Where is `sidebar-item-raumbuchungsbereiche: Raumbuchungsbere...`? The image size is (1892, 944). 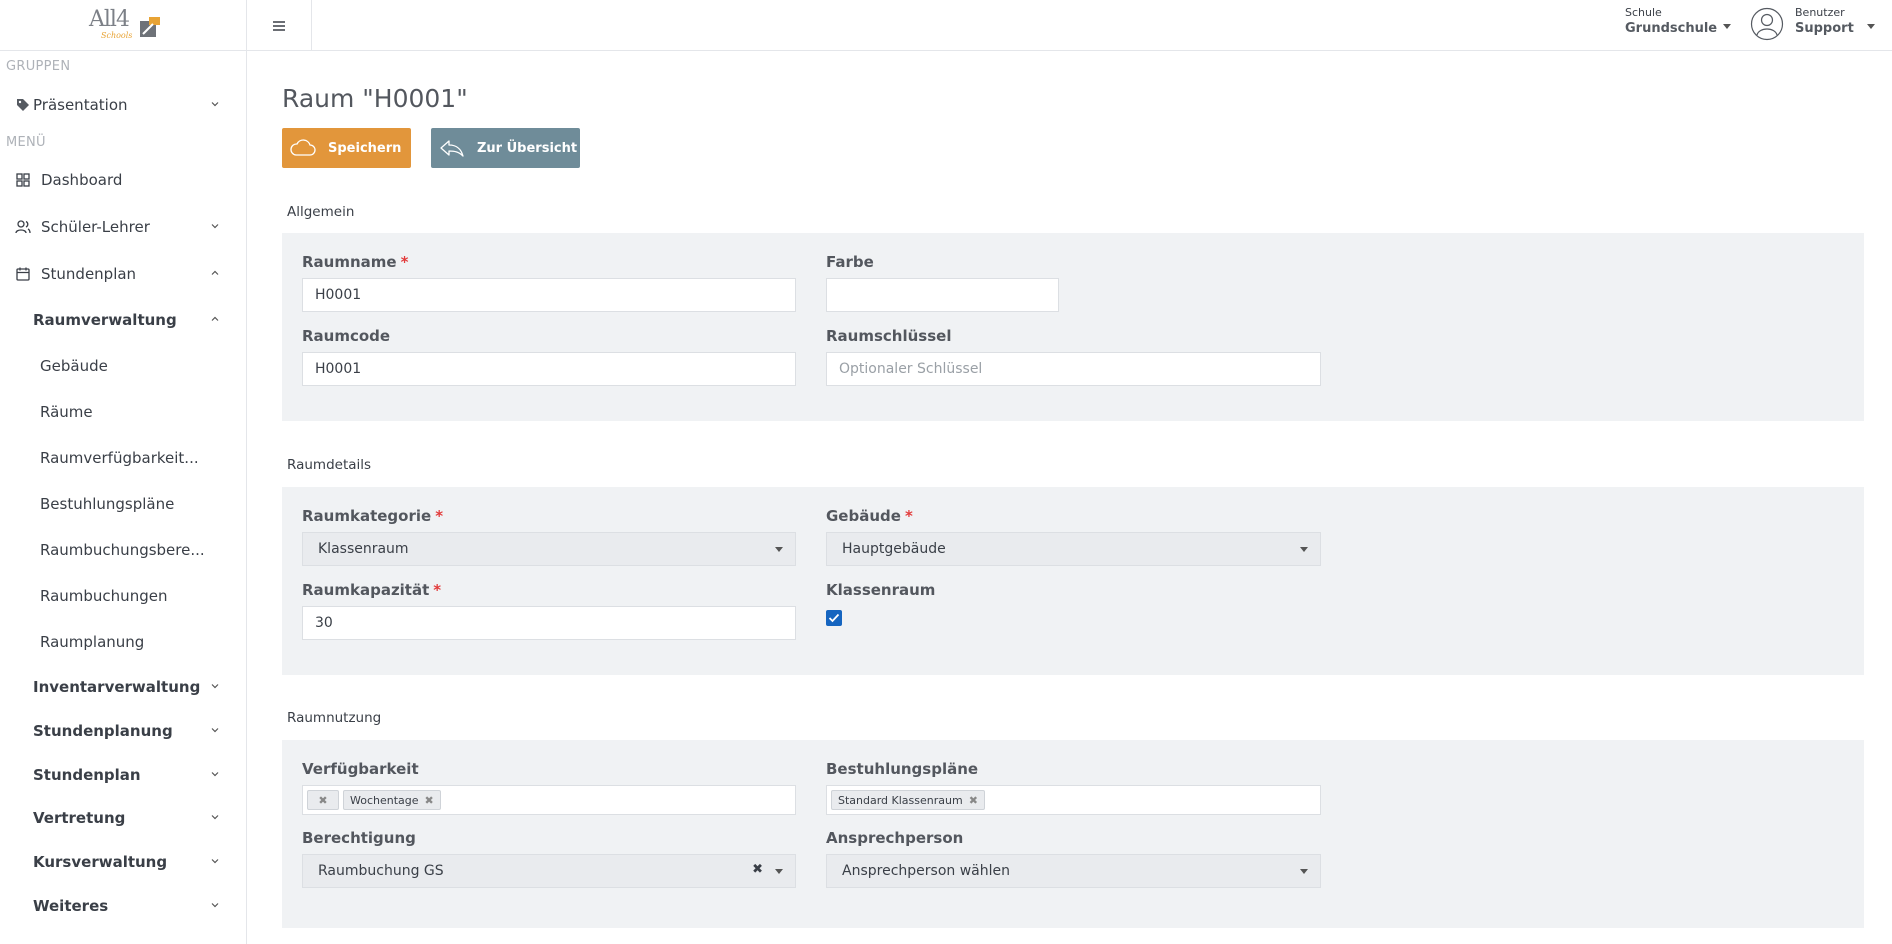
sidebar-item-raumbuchungsbereiche: Raumbuchungsbere... is located at coordinates (123, 550).